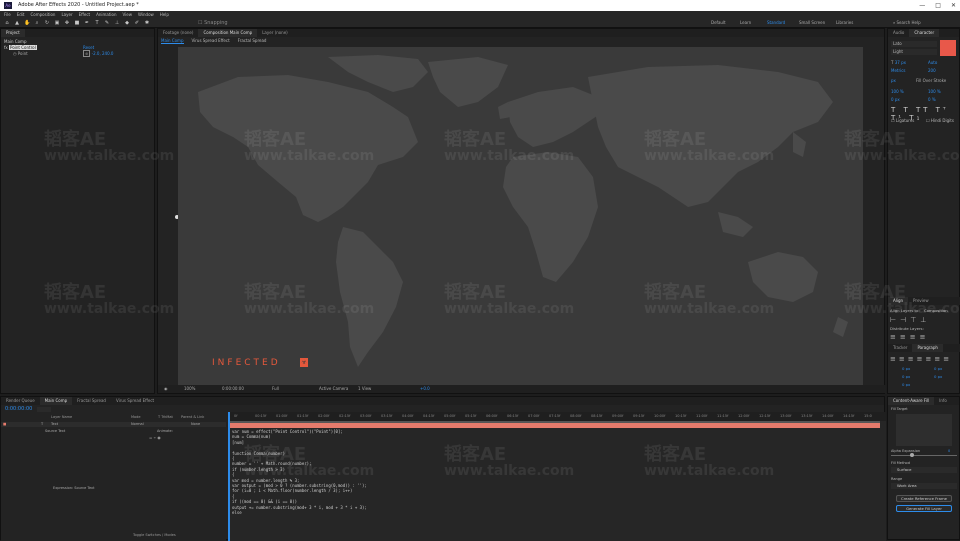 This screenshot has width=960, height=541. I want to click on range-dropdown: Work Area, so click(924, 486).